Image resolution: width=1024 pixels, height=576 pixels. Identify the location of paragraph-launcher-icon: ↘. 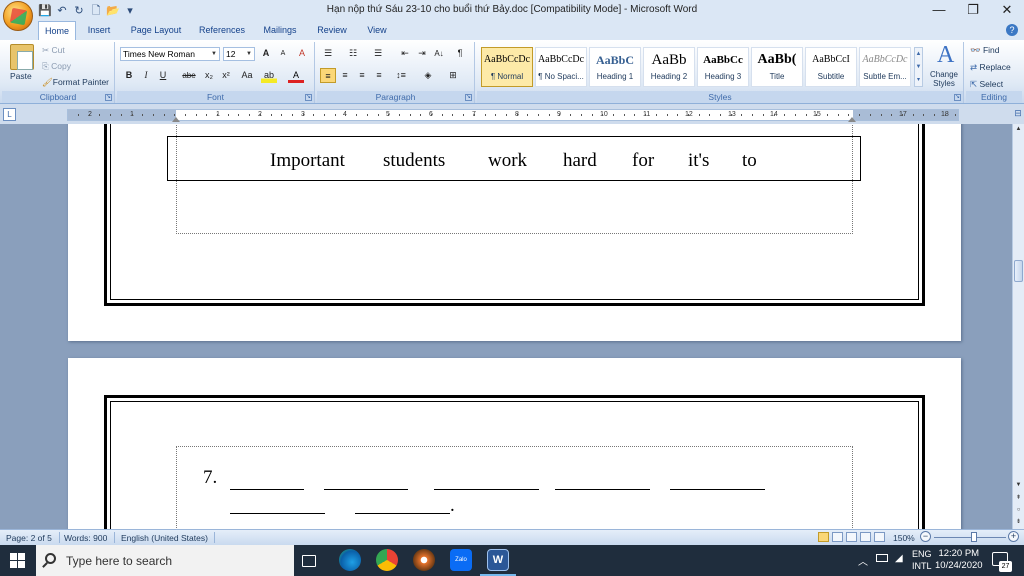
(468, 97).